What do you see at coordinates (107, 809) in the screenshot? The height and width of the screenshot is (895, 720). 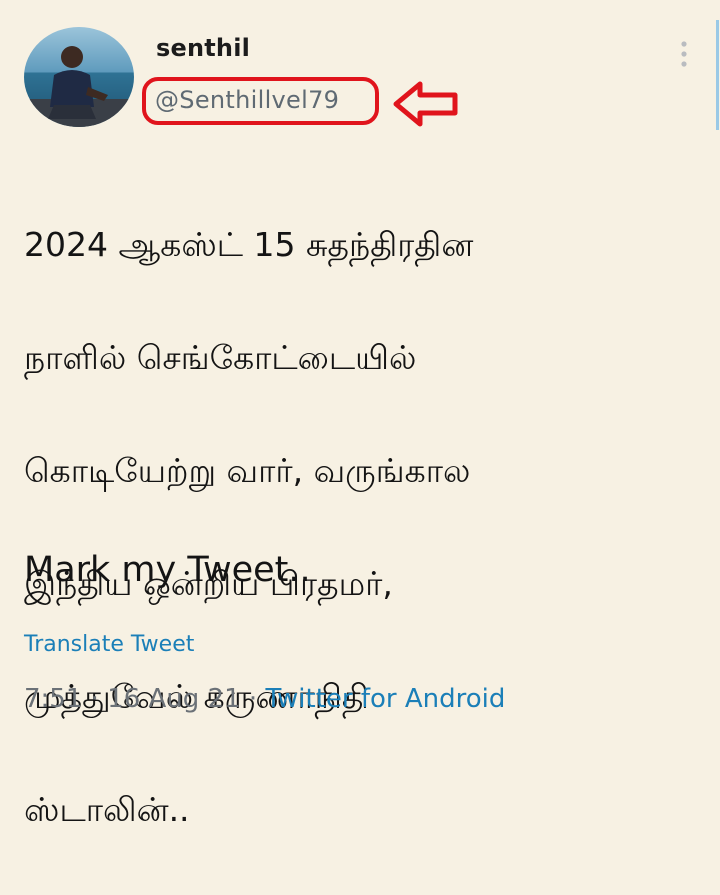 I see `tweet-line: ஸ்டாலின்..` at bounding box center [107, 809].